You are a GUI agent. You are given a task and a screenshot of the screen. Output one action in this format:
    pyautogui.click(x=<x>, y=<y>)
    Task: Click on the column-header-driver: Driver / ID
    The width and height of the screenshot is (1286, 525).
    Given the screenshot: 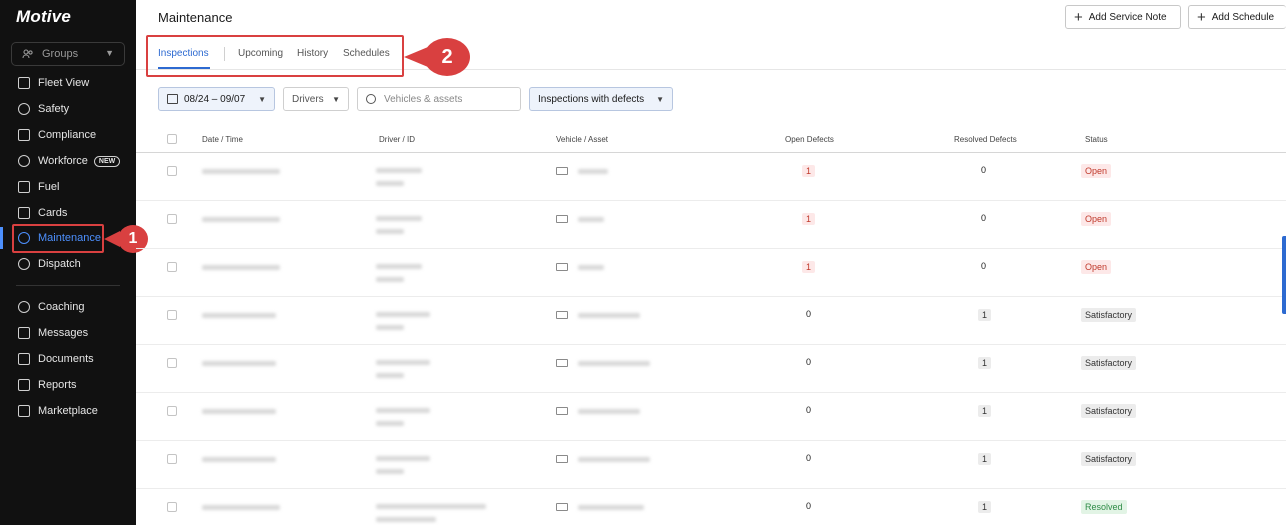 What is the action you would take?
    pyautogui.click(x=397, y=139)
    